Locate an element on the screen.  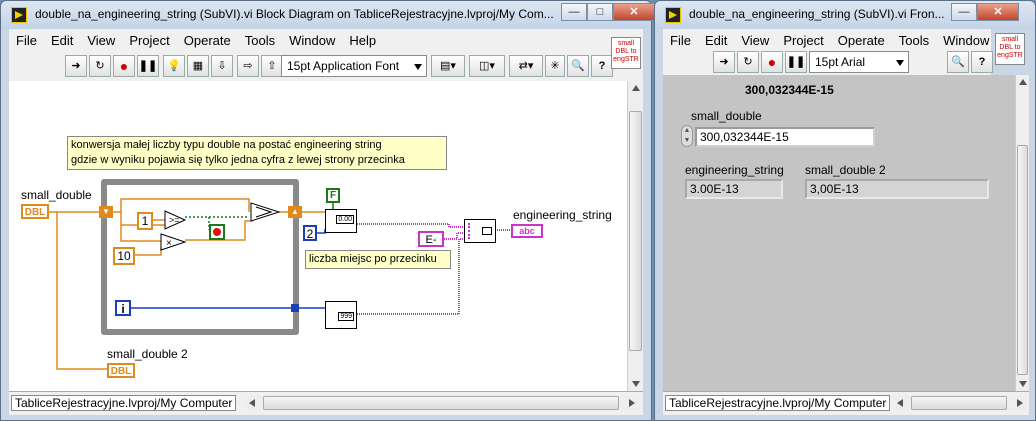
font-selector: 15pt Application Font is located at coordinates (354, 66).